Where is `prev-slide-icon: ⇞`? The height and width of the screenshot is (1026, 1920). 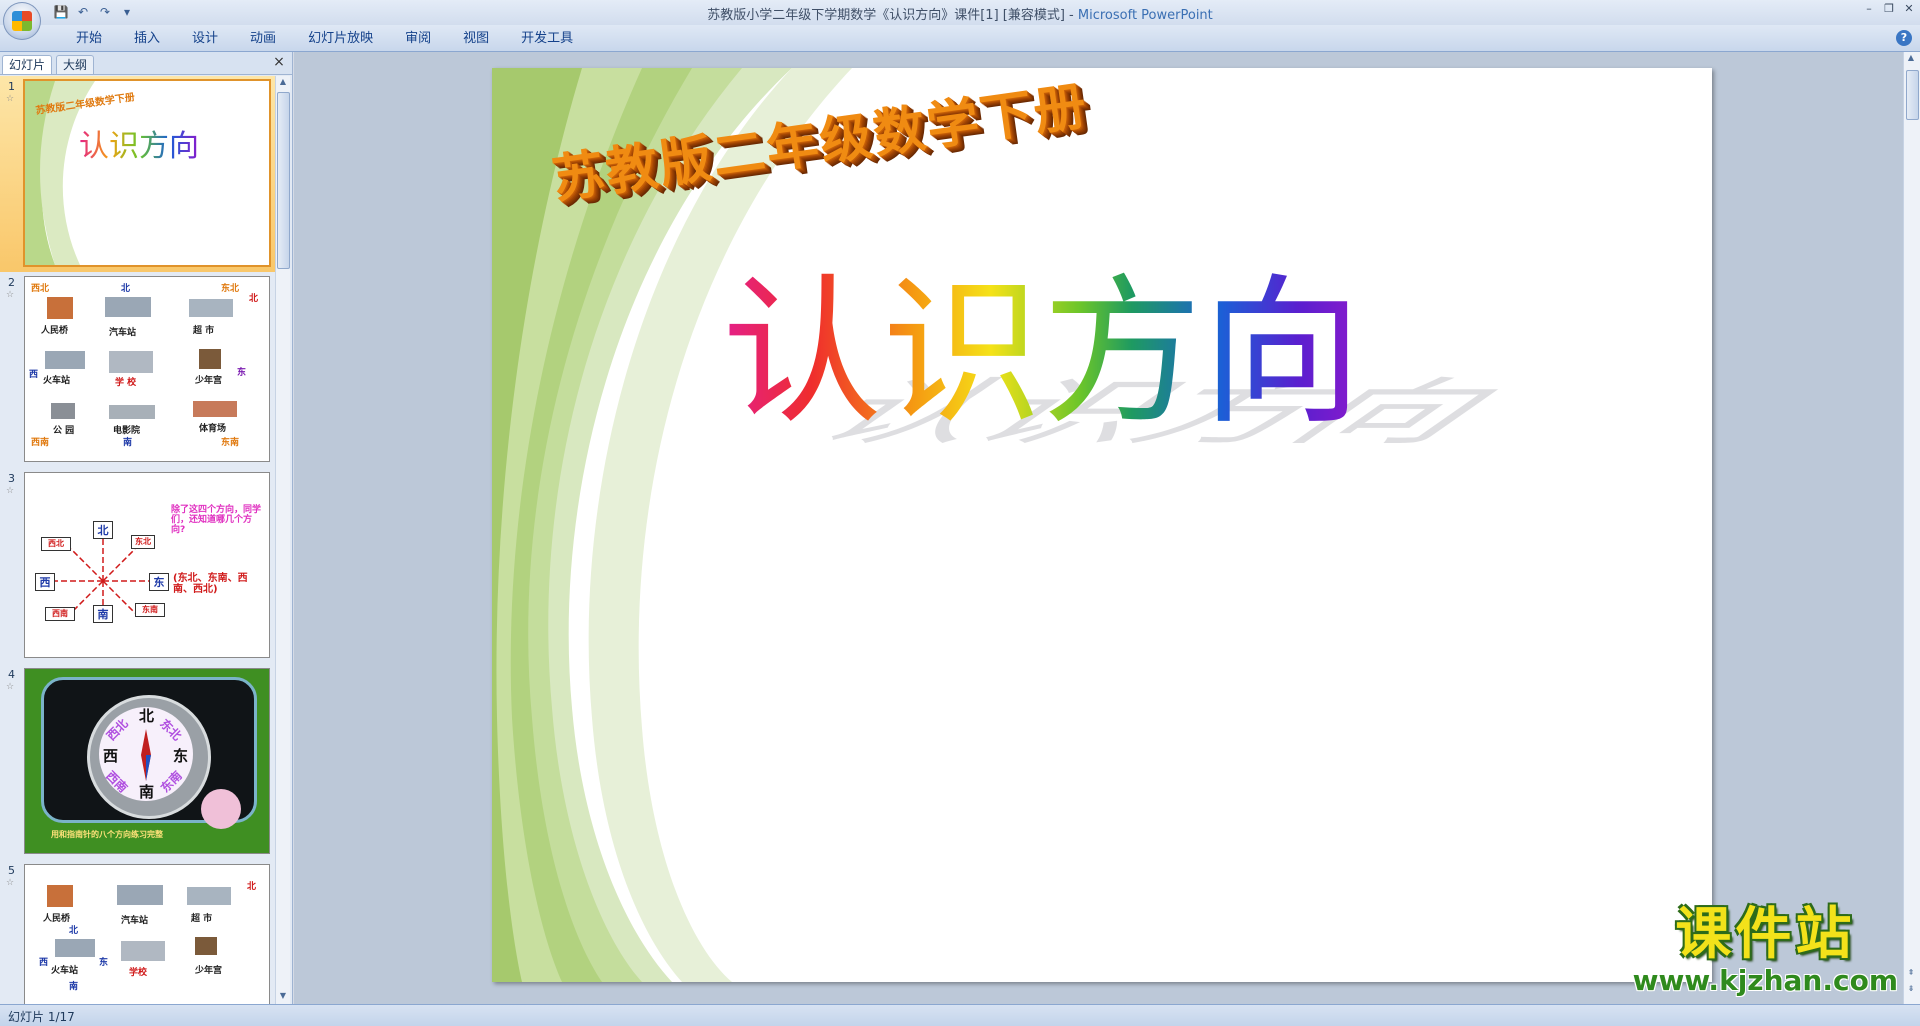
prev-slide-icon: ⇞ is located at coordinates (1911, 974).